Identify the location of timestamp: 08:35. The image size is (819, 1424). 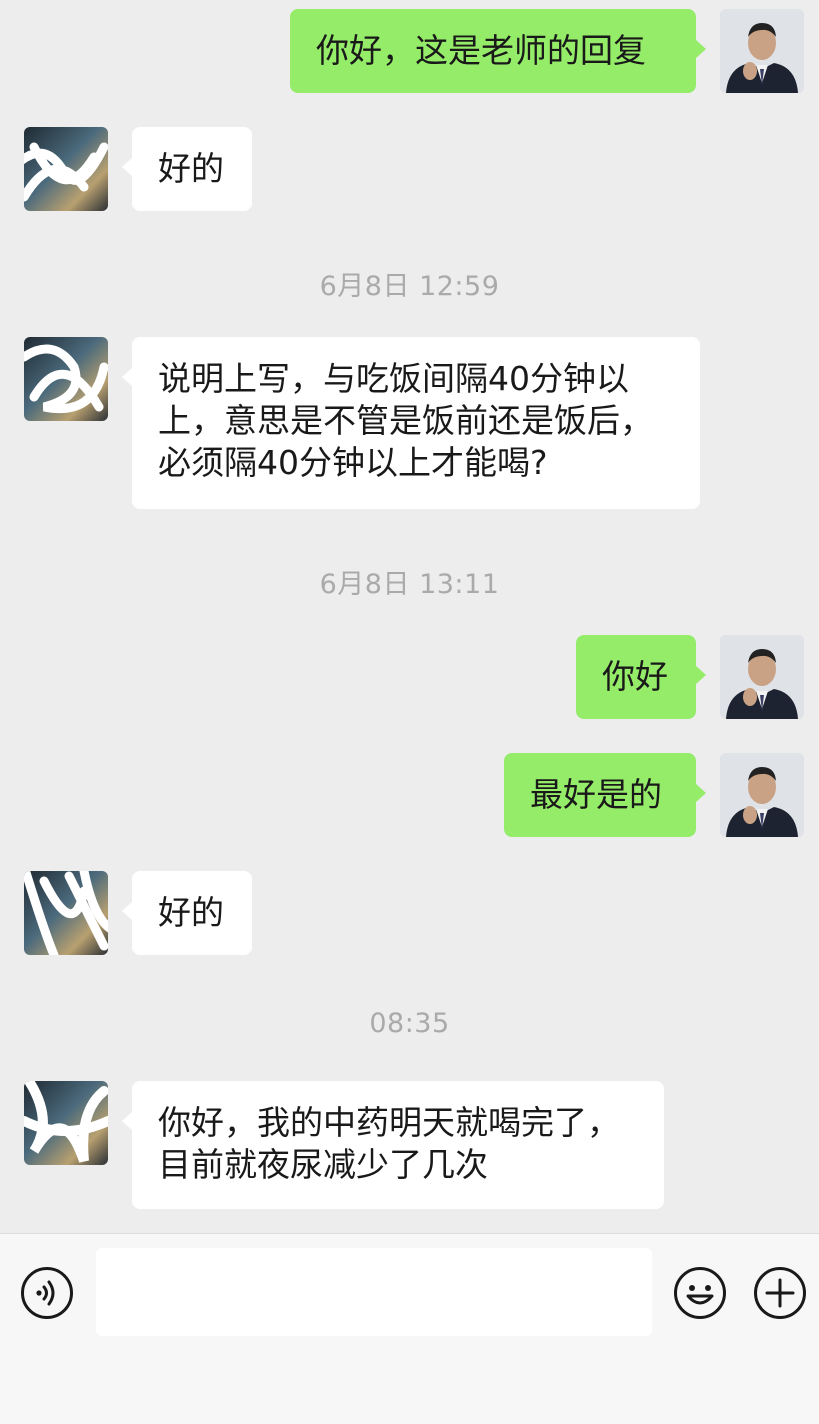
(409, 1023).